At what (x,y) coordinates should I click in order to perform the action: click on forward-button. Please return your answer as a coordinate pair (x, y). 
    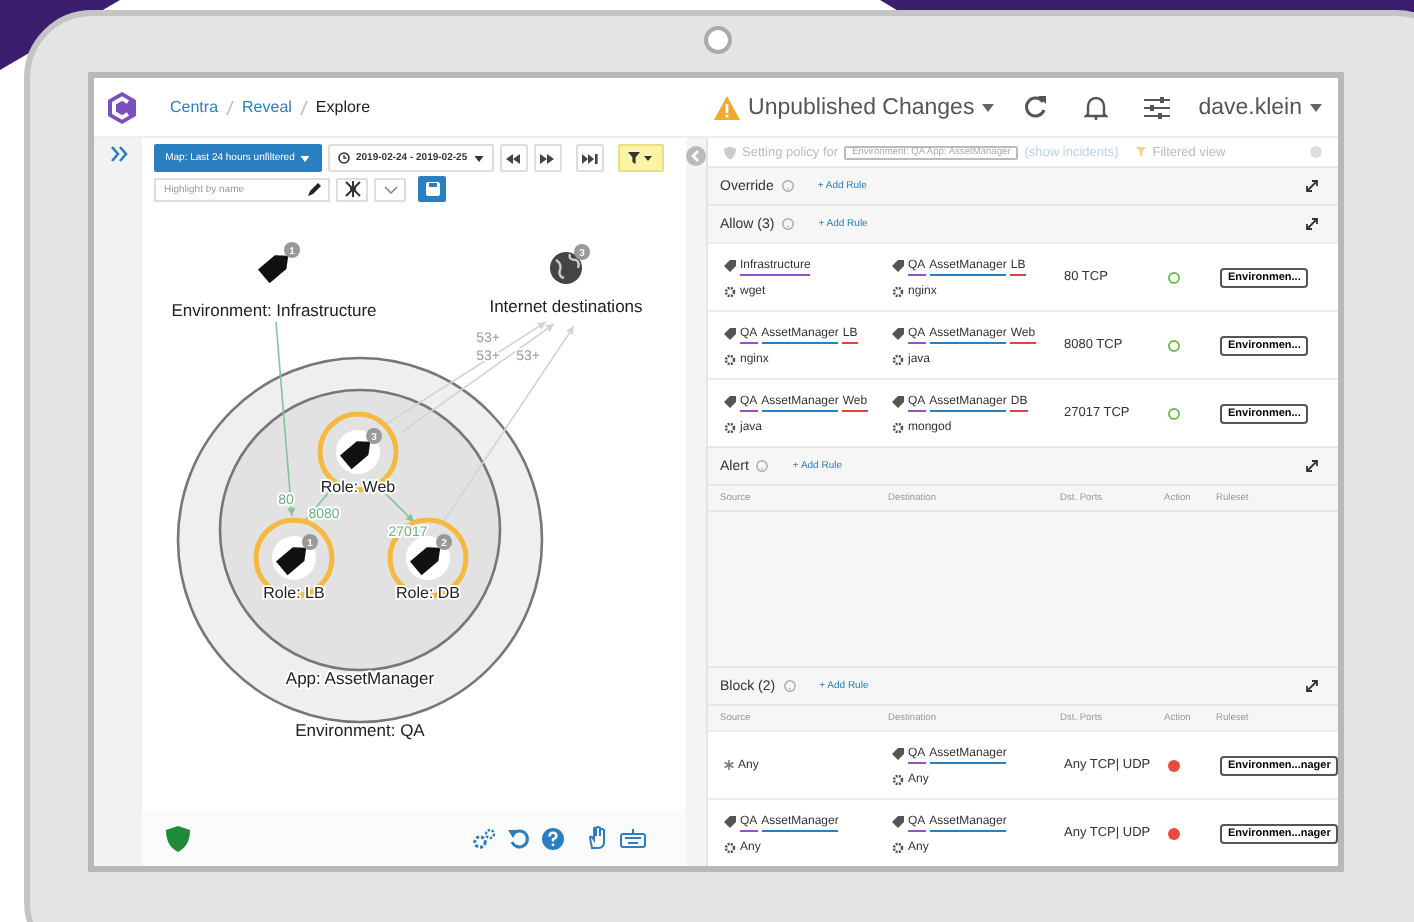
    Looking at the image, I should click on (547, 158).